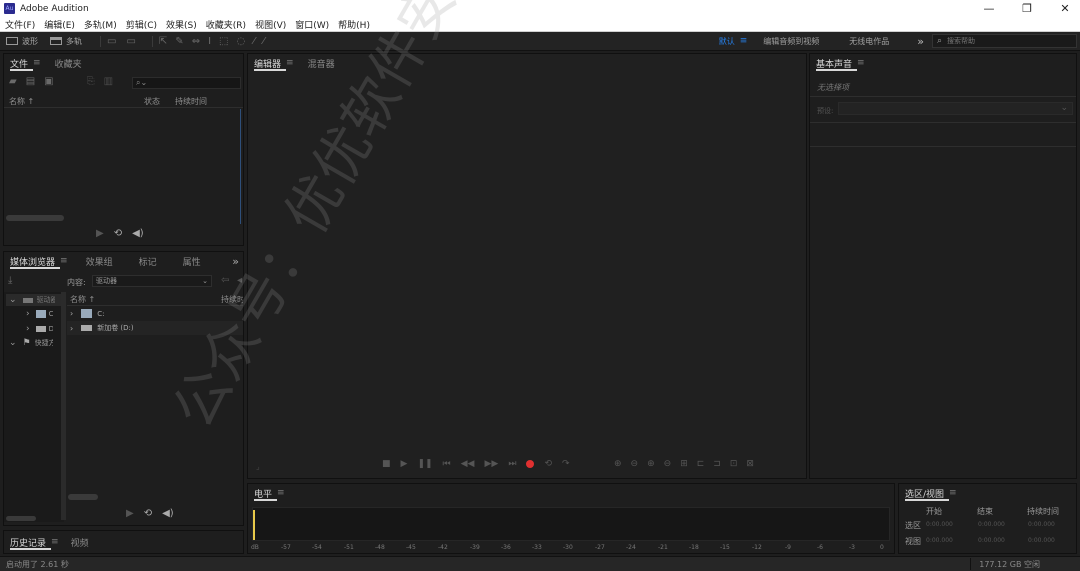  What do you see at coordinates (931, 493) in the screenshot?
I see `tab-selection-view: 选区/视图 ≡` at bounding box center [931, 493].